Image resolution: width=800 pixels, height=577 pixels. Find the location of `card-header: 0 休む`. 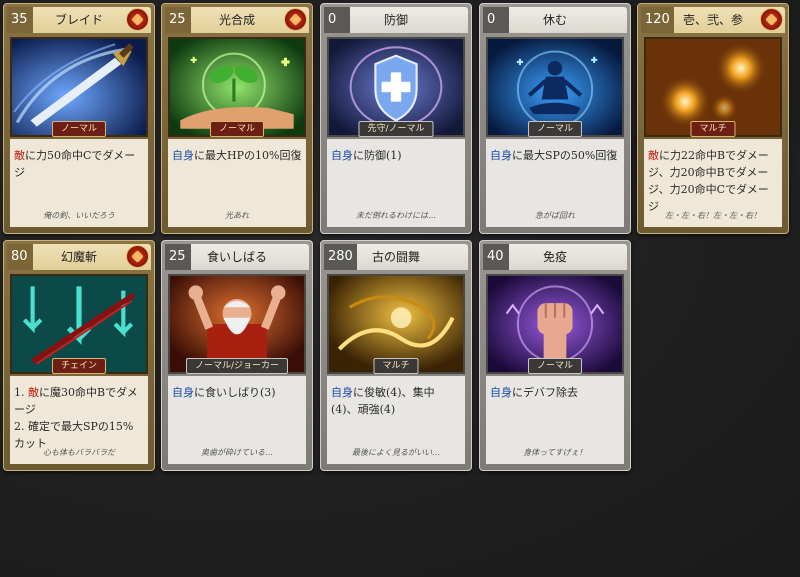

card-header: 0 休む is located at coordinates (555, 20).